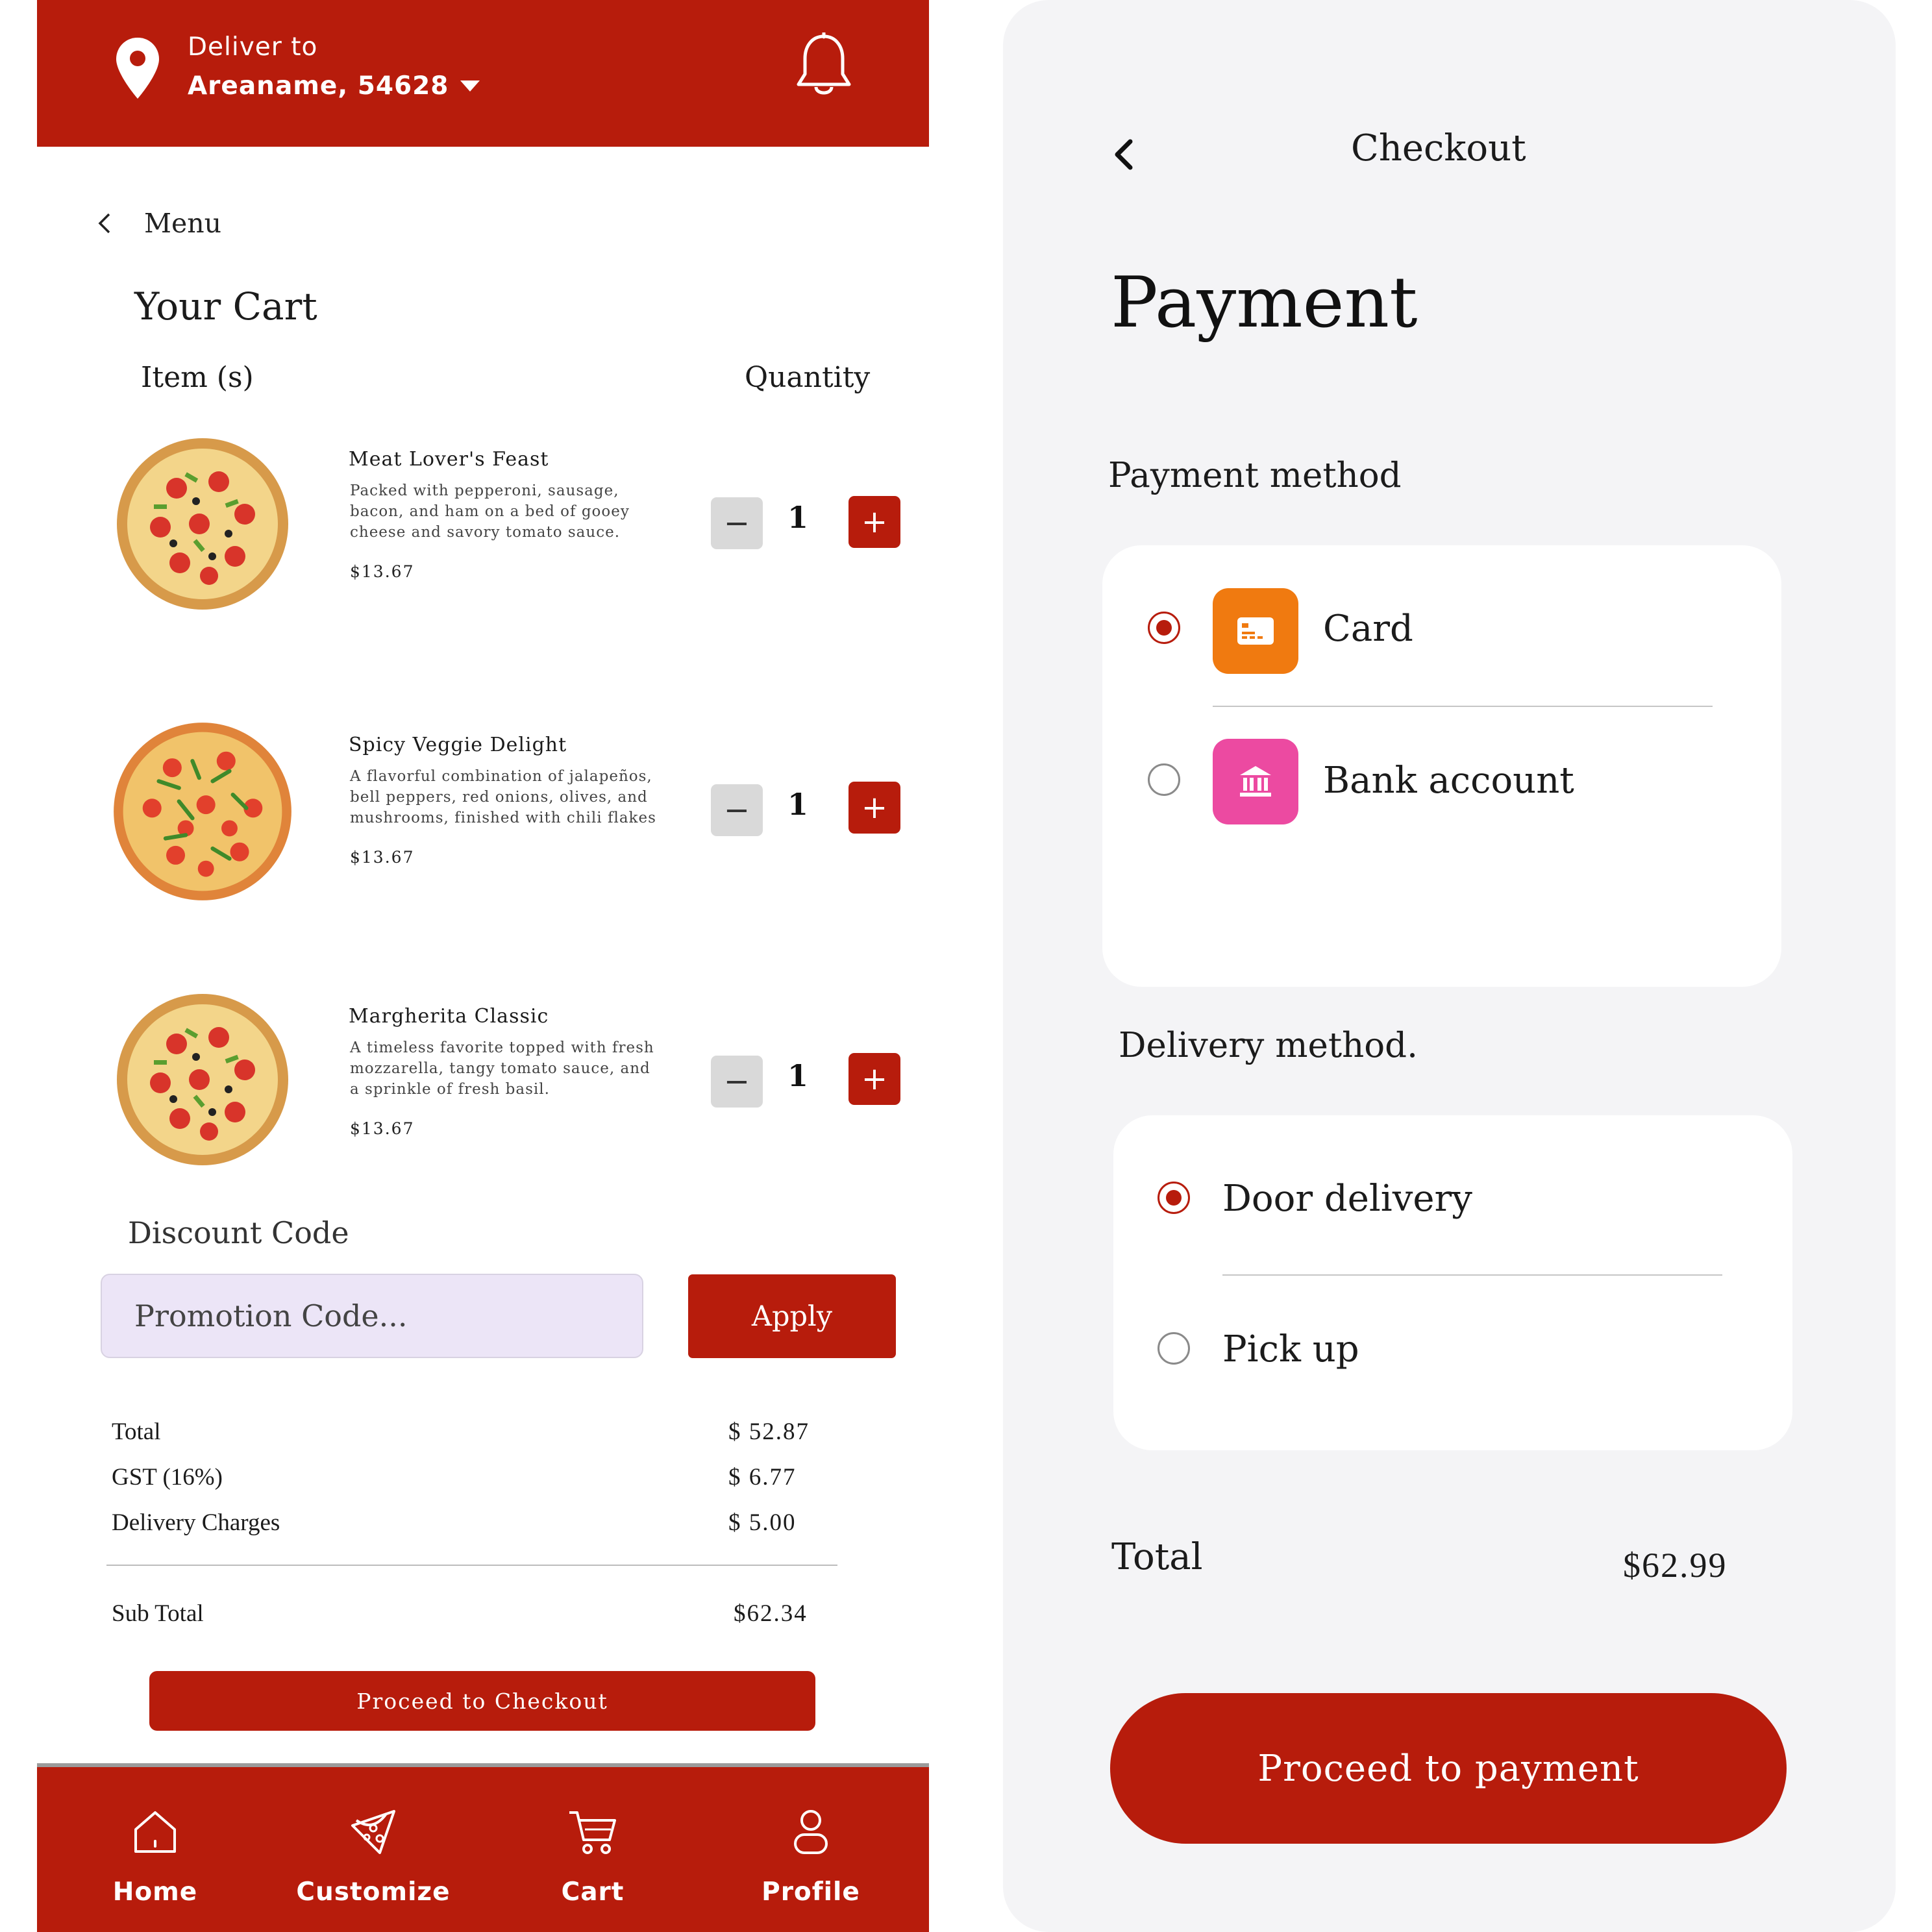  I want to click on chevron-left-icon, so click(104, 223).